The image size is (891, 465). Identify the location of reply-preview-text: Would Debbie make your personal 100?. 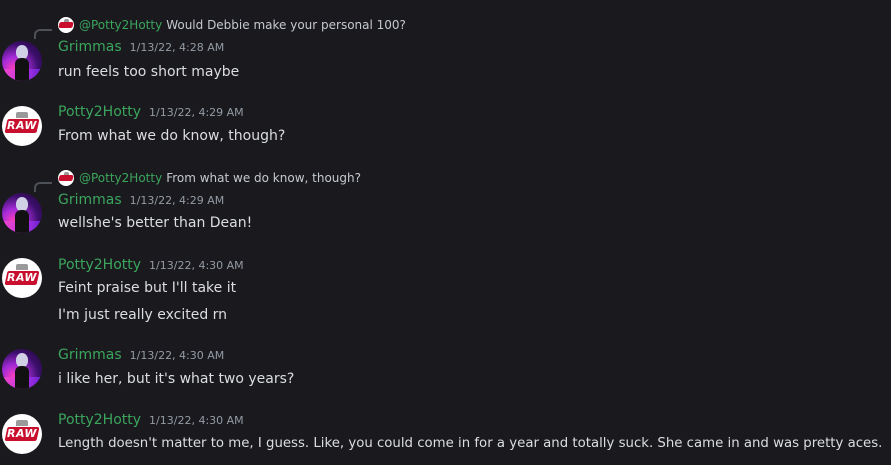
(286, 25).